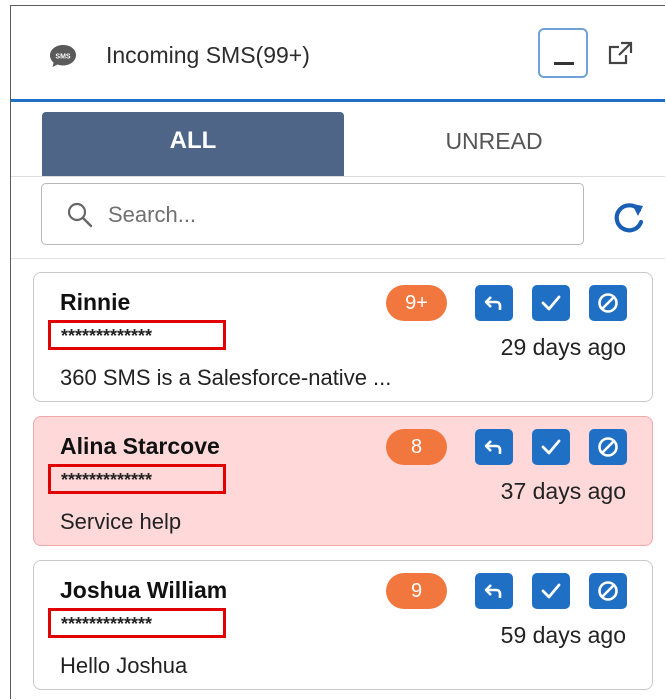  Describe the element at coordinates (416, 303) in the screenshot. I see `unread-count-badge: 9+` at that location.